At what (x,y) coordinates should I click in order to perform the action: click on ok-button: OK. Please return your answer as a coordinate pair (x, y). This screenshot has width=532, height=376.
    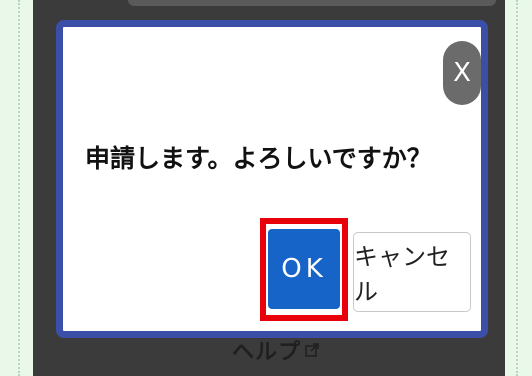
    Looking at the image, I should click on (304, 269).